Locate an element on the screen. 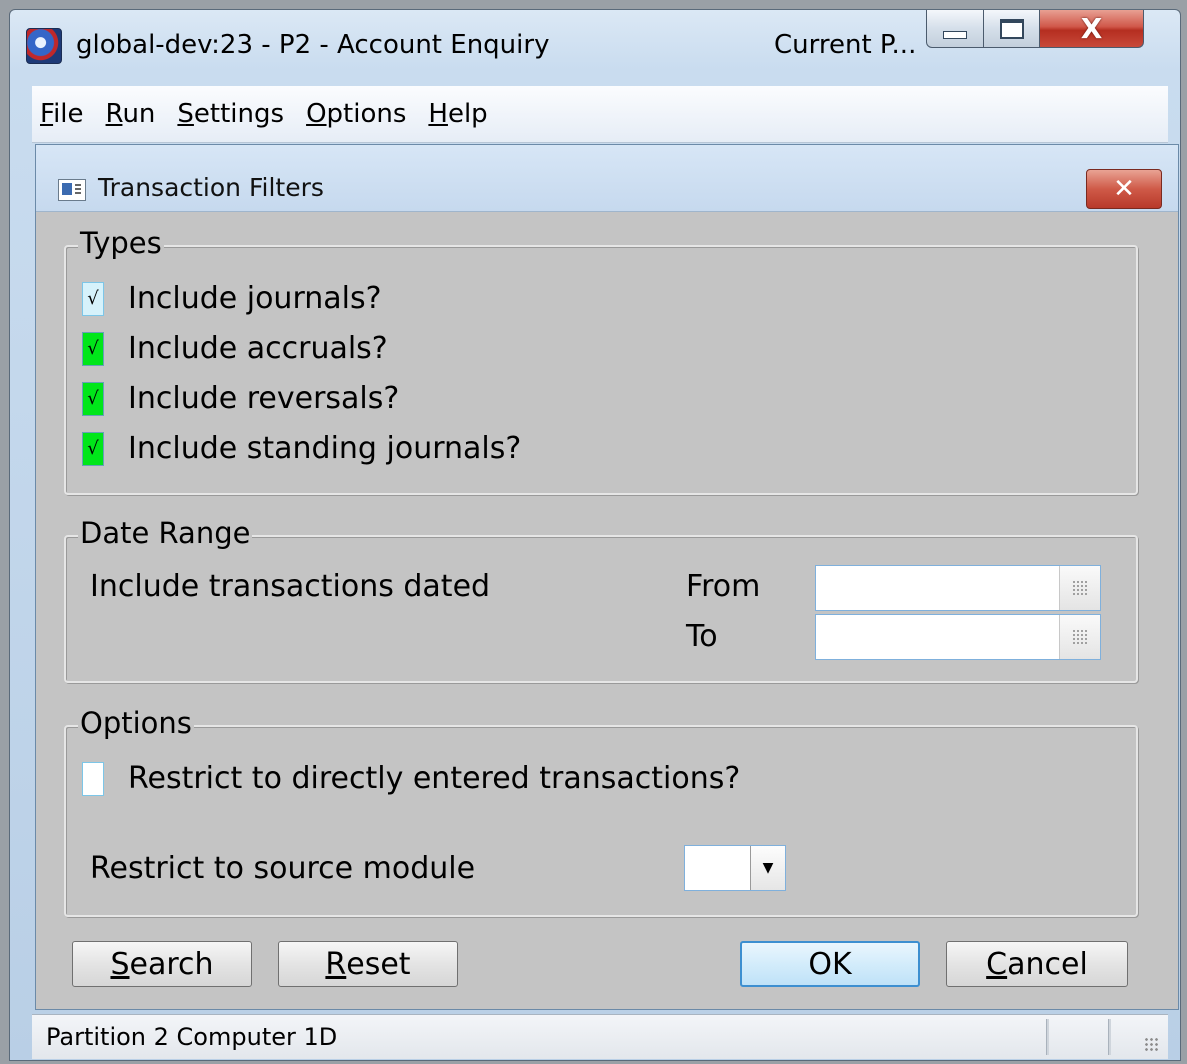 The image size is (1187, 1064). menu-settings-accel: S is located at coordinates (185, 114).